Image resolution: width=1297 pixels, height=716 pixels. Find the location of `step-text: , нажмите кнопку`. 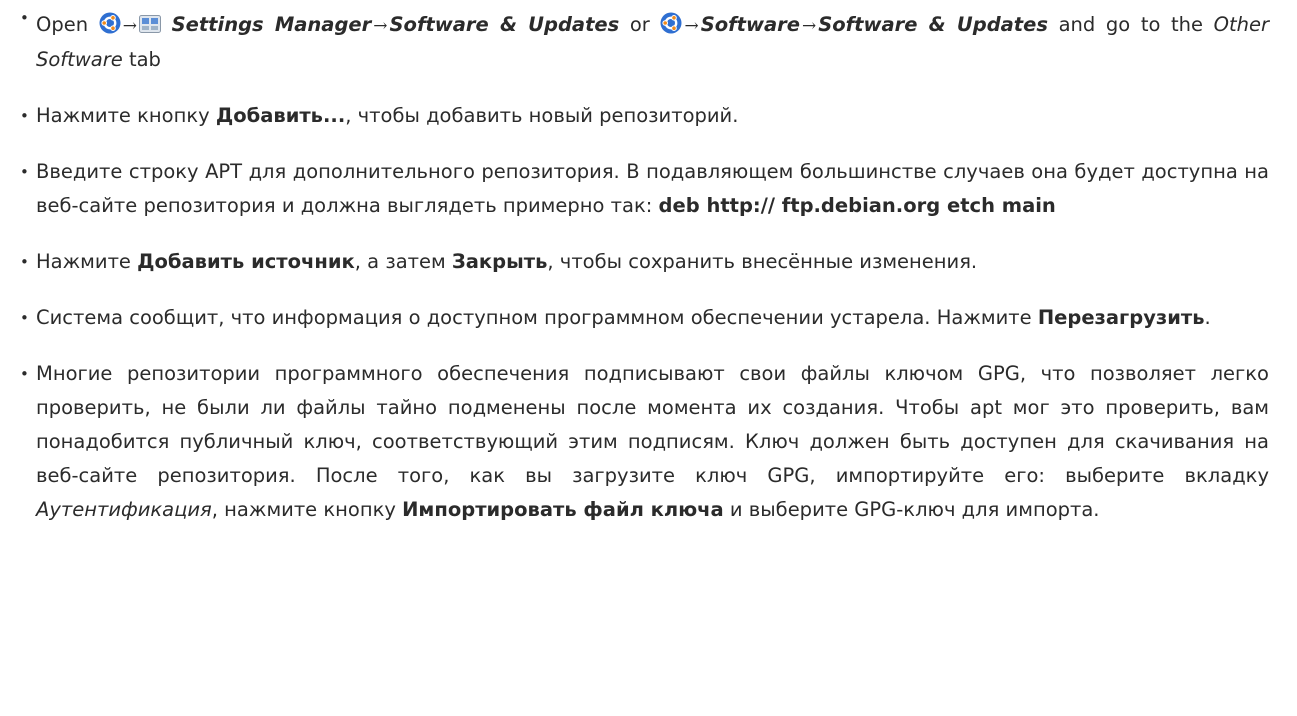

step-text: , нажмите кнопку is located at coordinates (307, 509).